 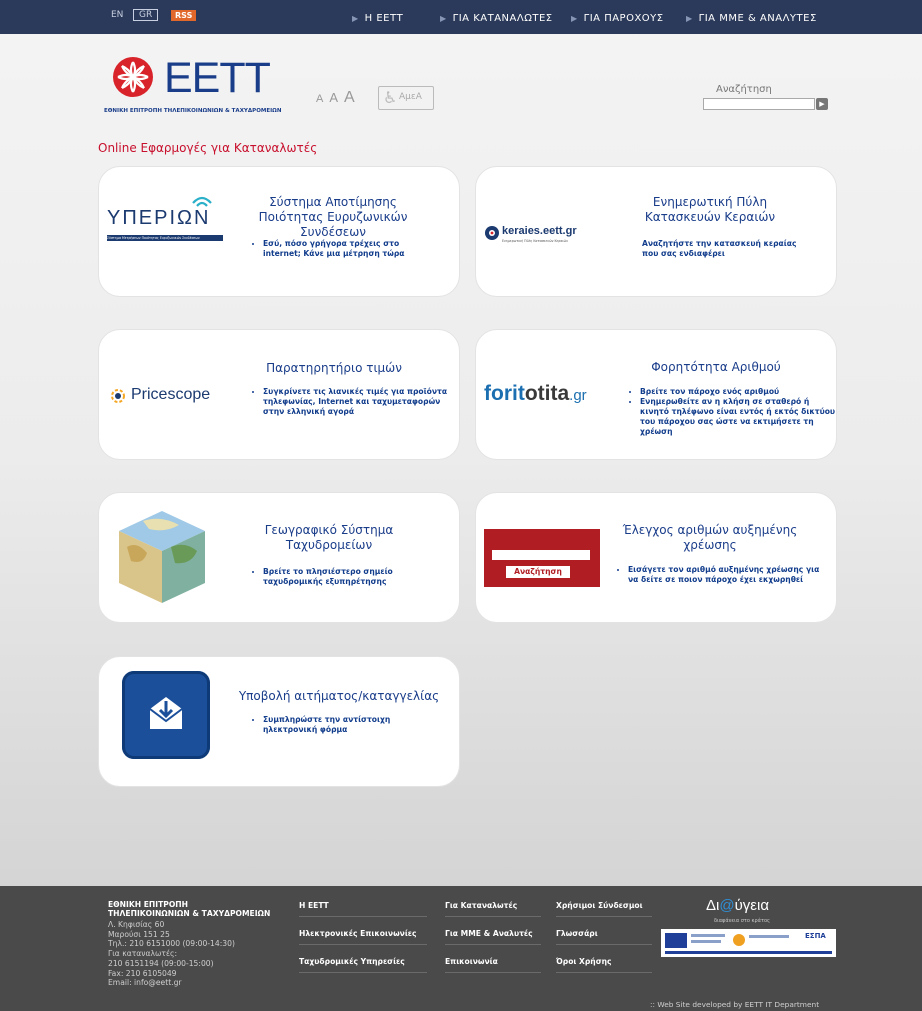 I want to click on footer-link-useful-links: Χρήσιμοι Σύνδεσμοι, so click(x=599, y=905).